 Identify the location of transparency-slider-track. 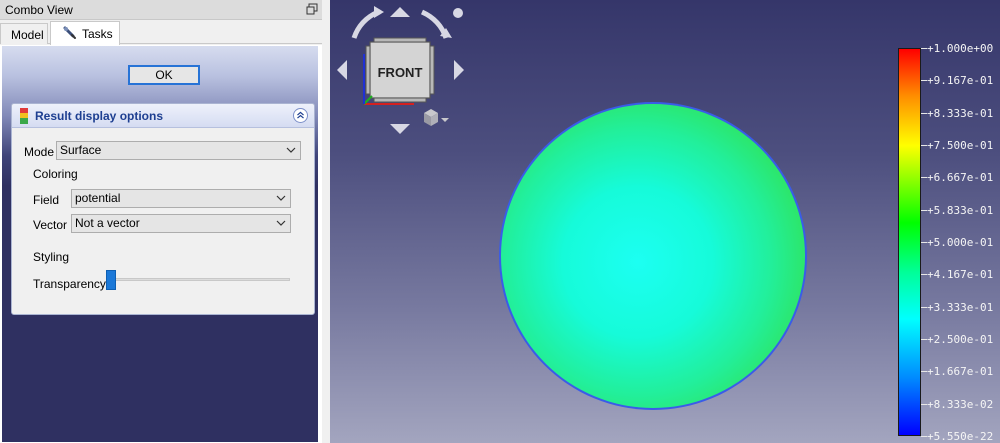
(199, 279).